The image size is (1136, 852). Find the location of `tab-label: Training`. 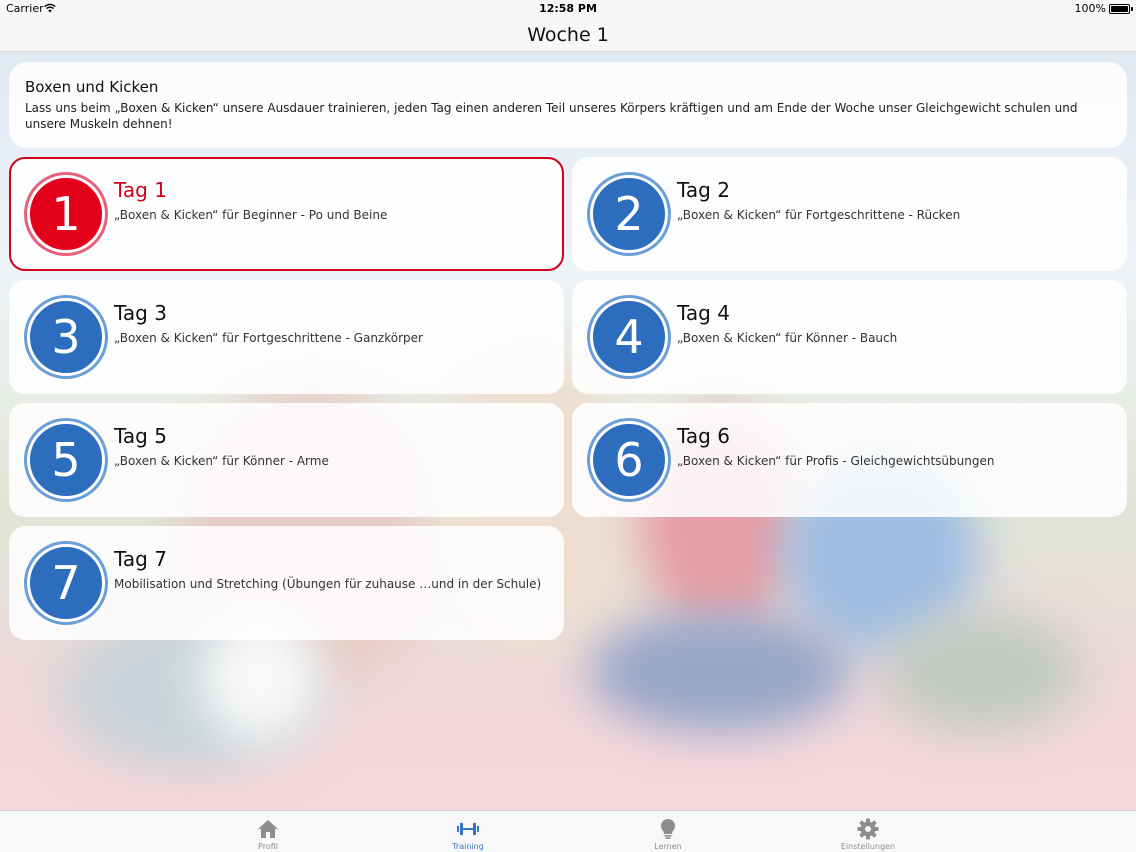

tab-label: Training is located at coordinates (468, 846).